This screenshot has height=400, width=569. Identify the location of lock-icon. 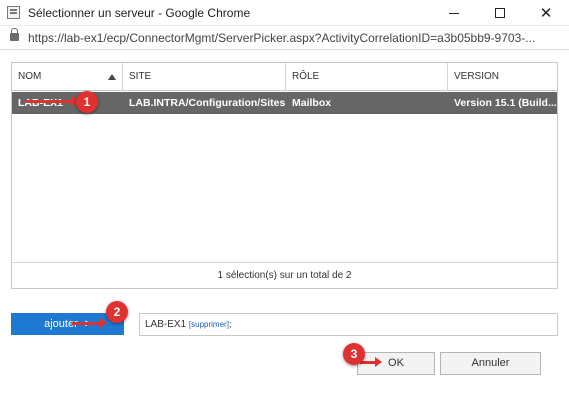
(14, 34).